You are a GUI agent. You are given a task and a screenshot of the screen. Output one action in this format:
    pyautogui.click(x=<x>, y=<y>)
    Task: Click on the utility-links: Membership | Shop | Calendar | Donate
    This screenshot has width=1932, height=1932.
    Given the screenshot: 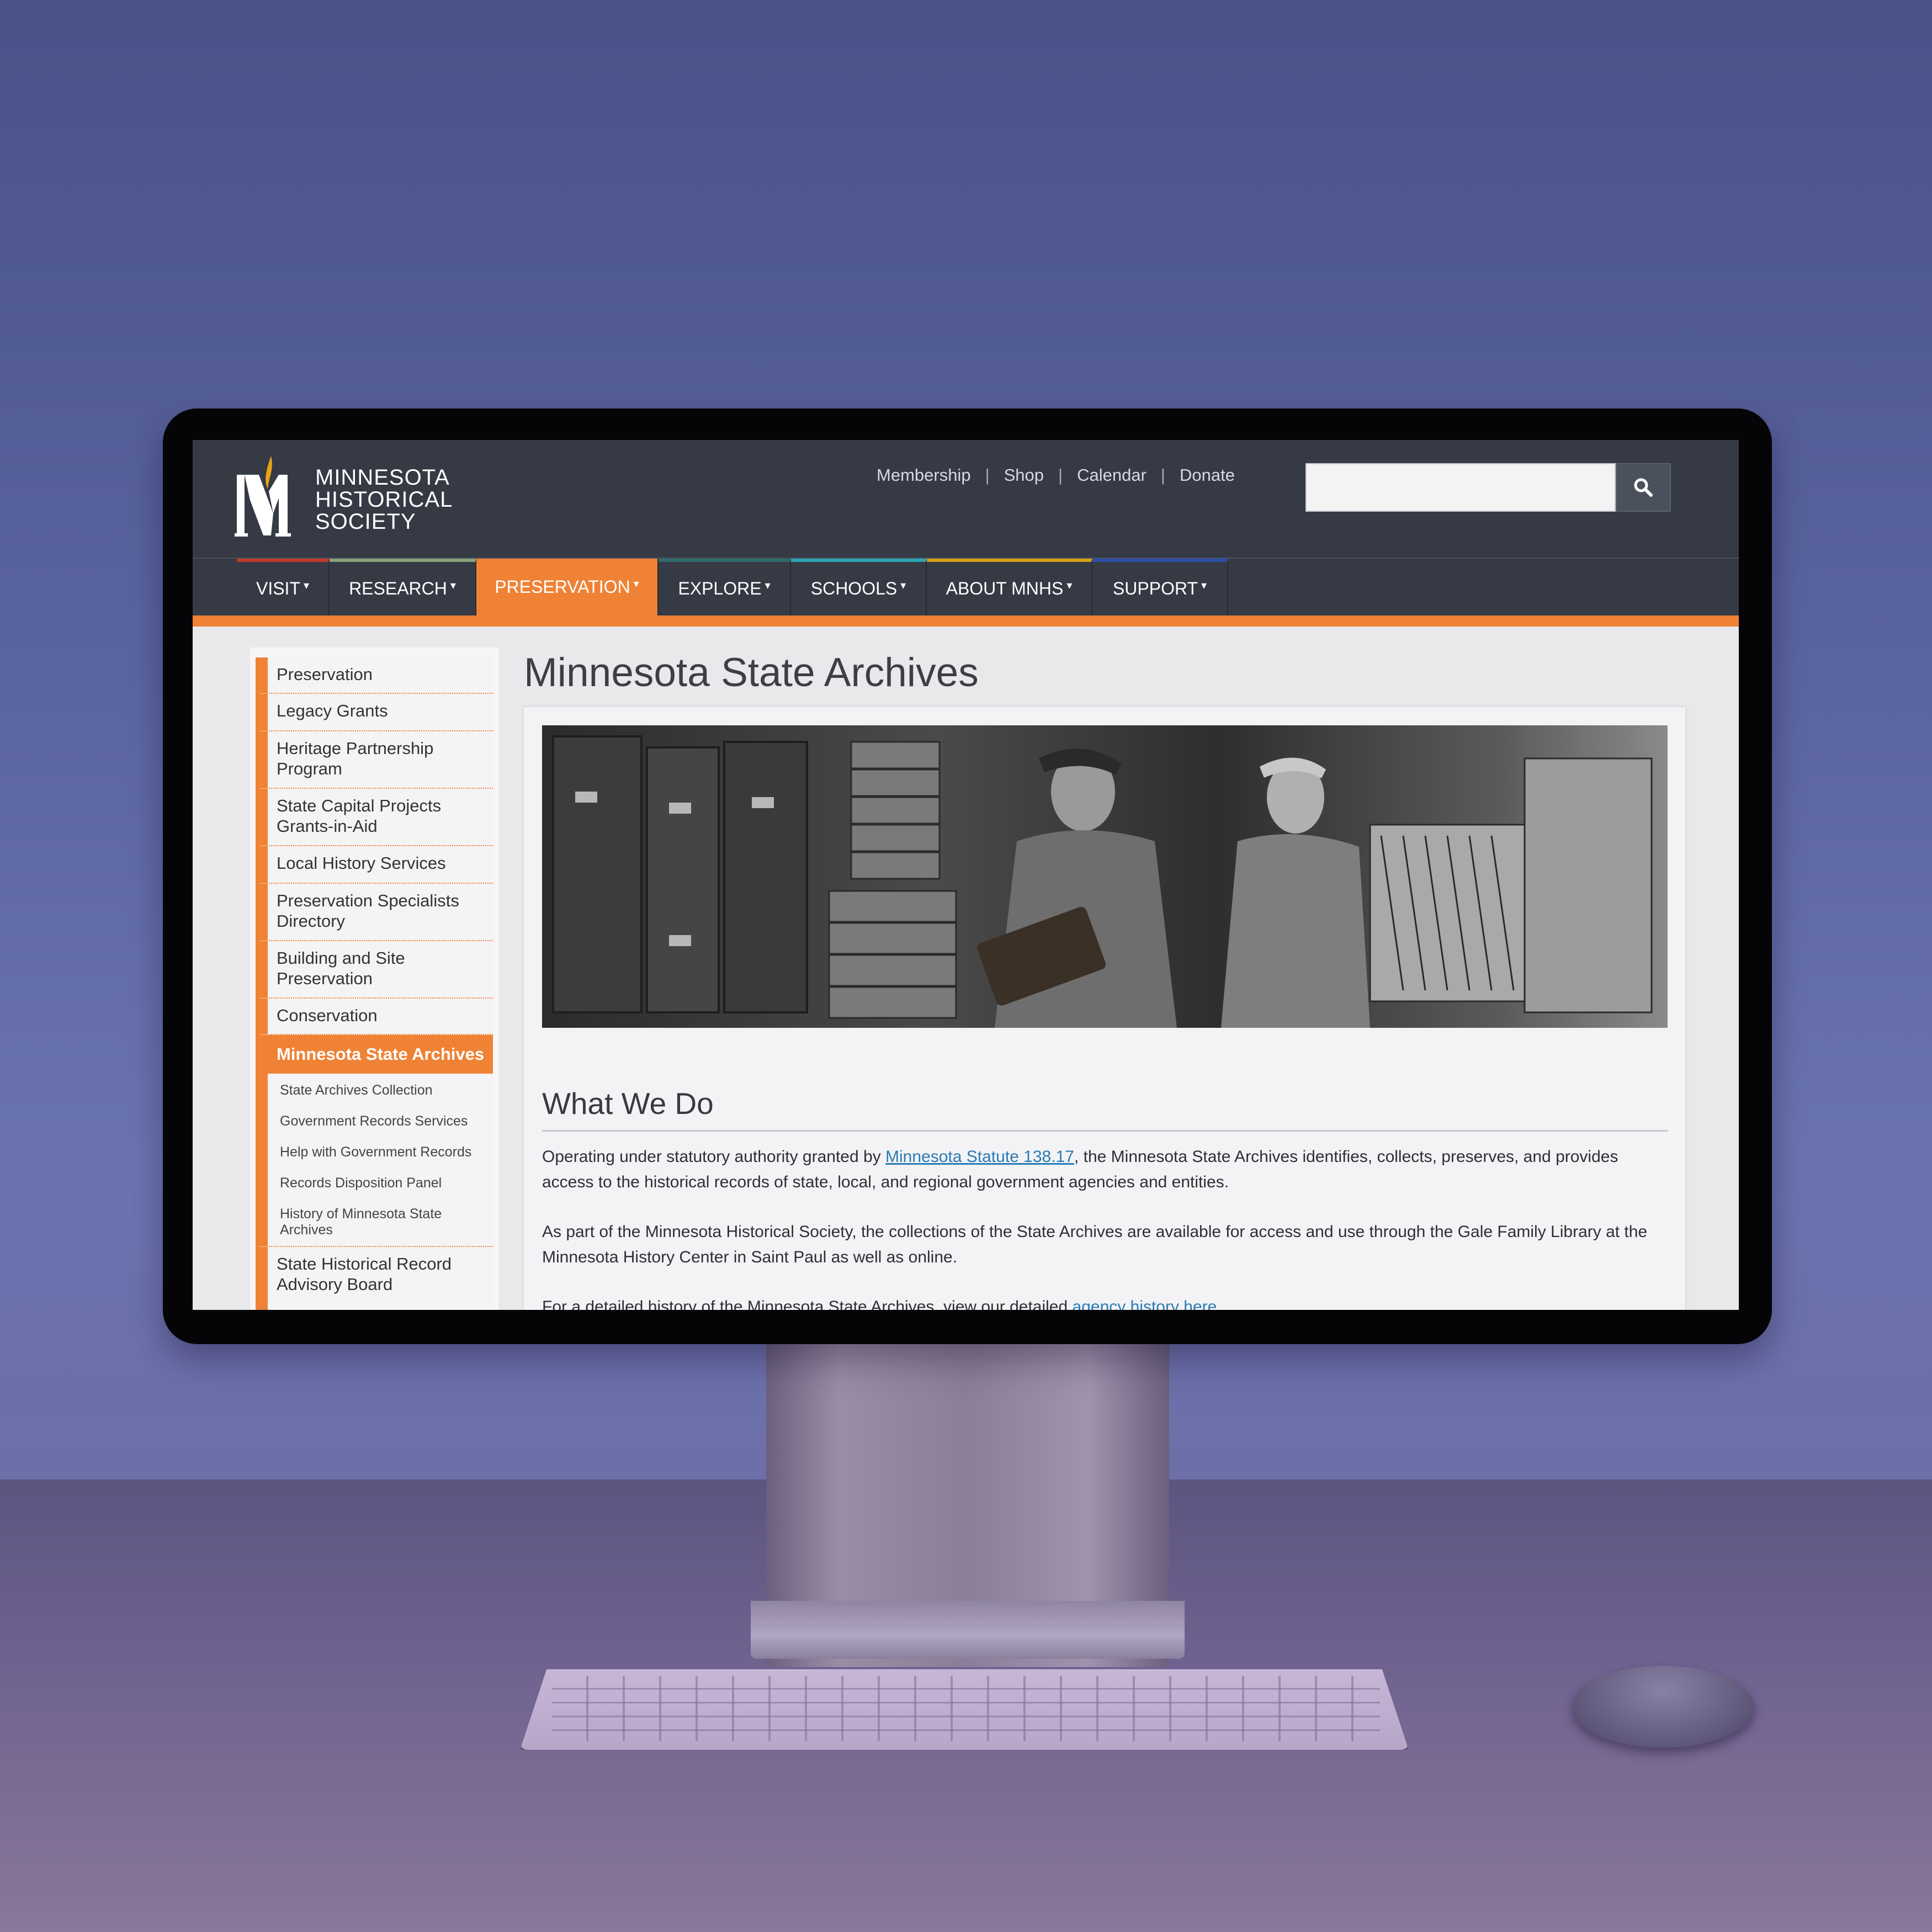 What is the action you would take?
    pyautogui.click(x=1056, y=475)
    